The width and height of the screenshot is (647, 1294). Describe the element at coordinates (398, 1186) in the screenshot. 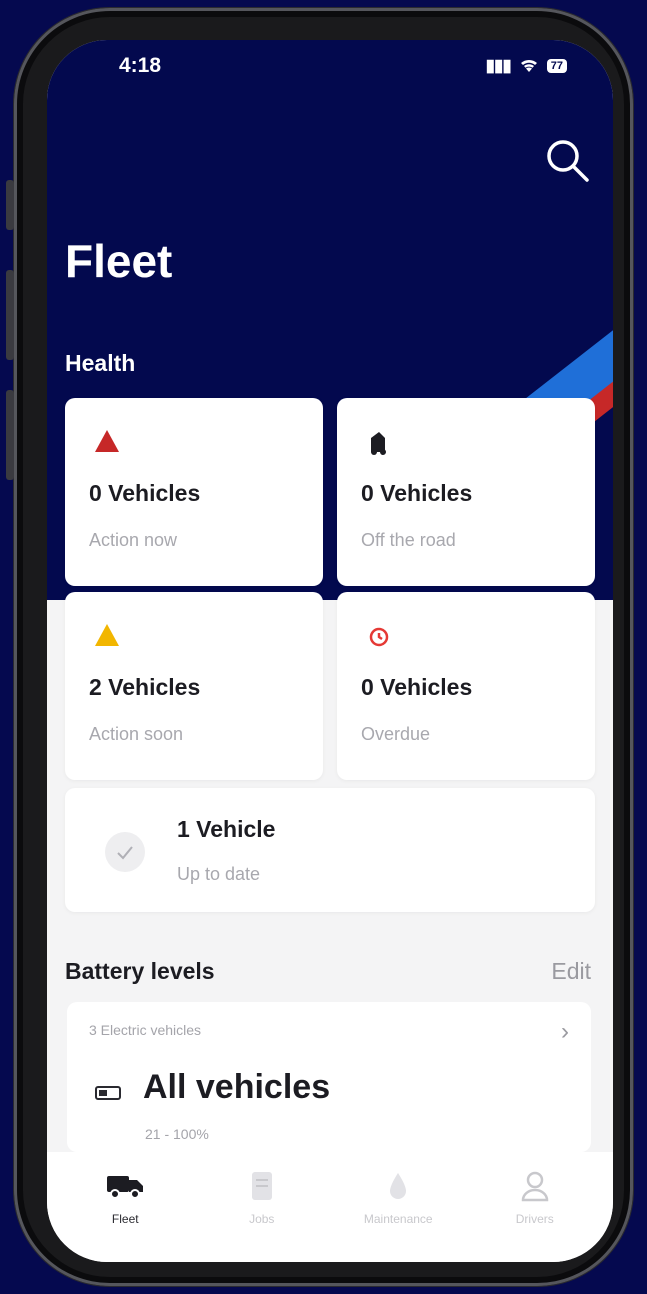

I see `drop-icon` at that location.